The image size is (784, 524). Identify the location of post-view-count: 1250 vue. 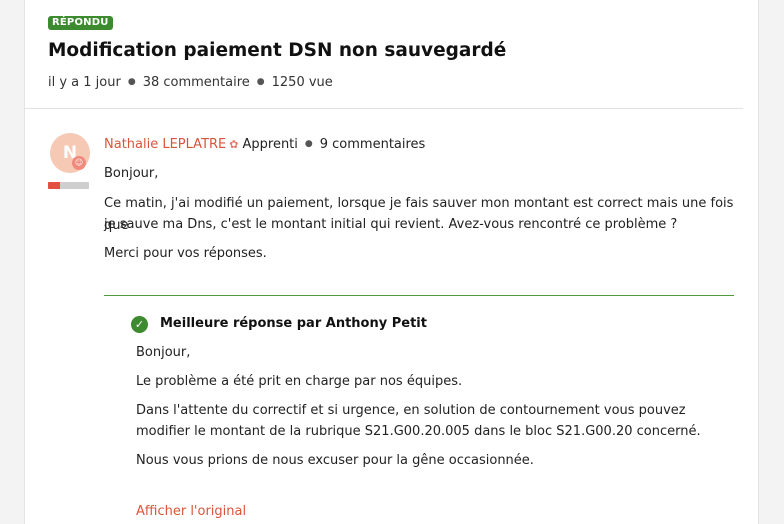
(302, 82).